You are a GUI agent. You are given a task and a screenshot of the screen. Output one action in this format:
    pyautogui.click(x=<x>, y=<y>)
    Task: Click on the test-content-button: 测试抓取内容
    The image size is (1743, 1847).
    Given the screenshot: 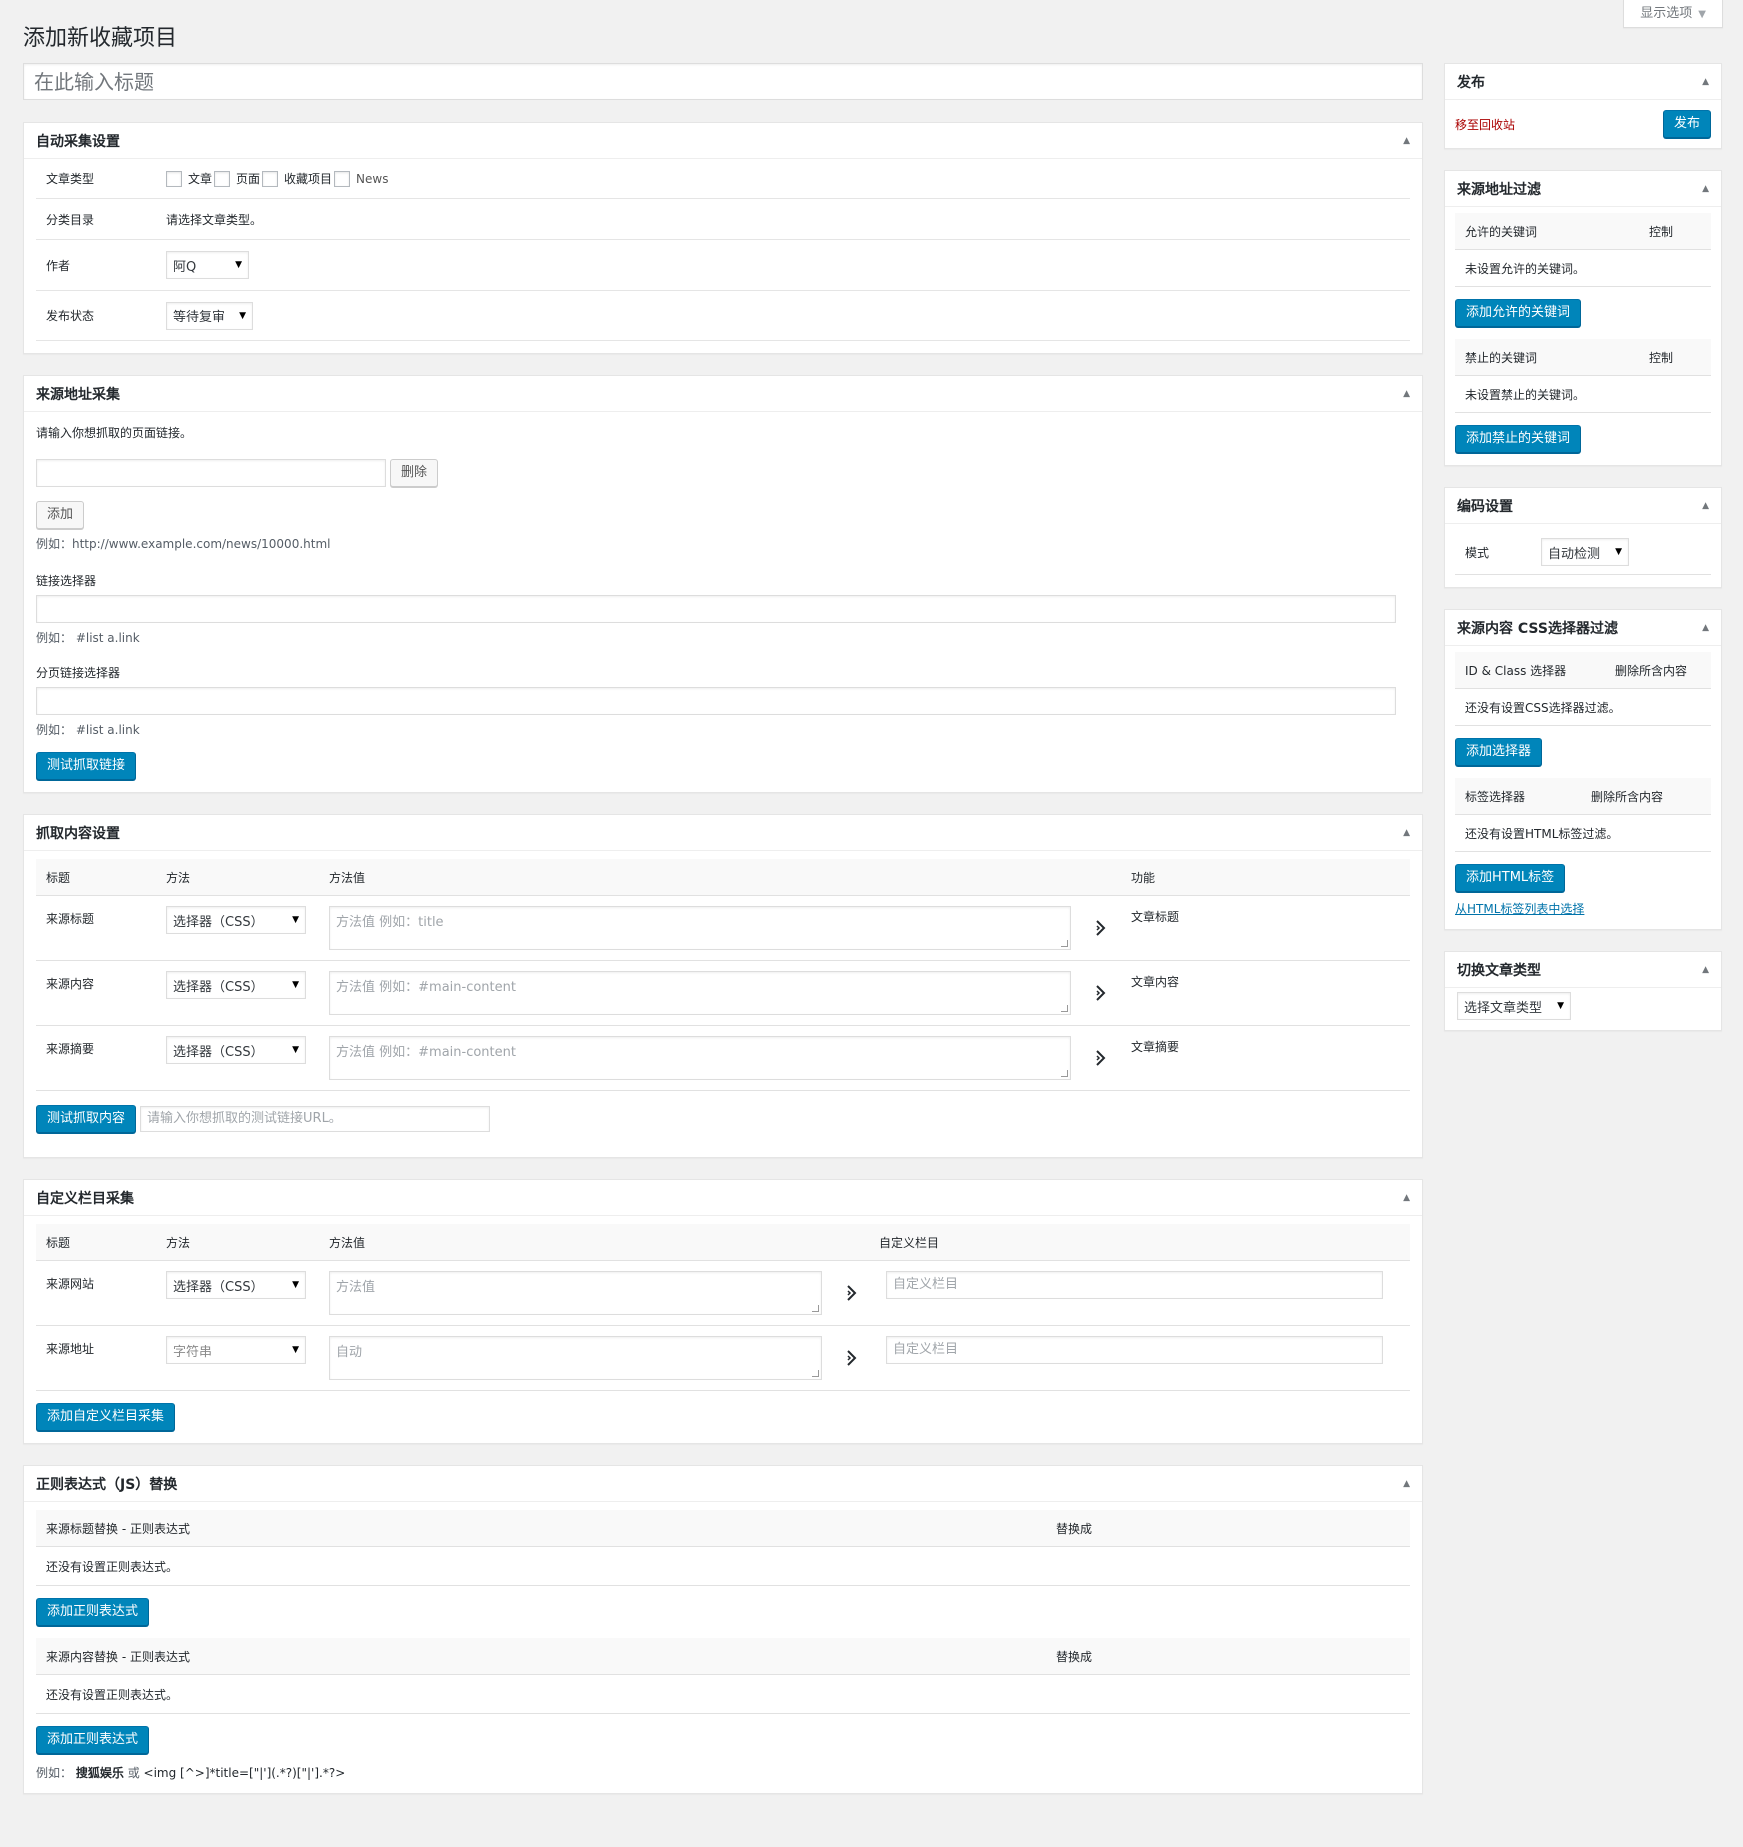 What is the action you would take?
    pyautogui.click(x=86, y=1119)
    